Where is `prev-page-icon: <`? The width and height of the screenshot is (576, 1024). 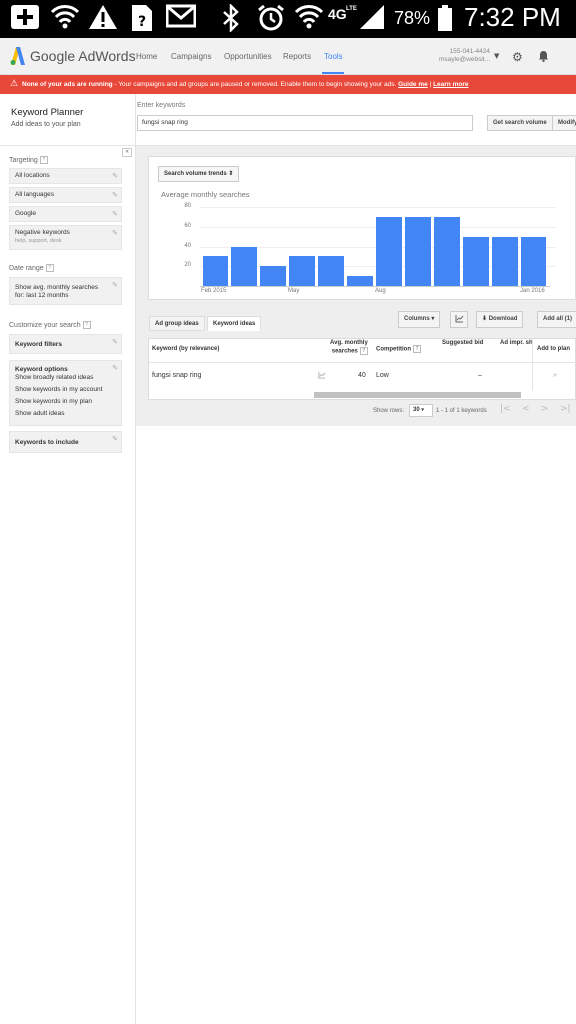 prev-page-icon: < is located at coordinates (526, 409).